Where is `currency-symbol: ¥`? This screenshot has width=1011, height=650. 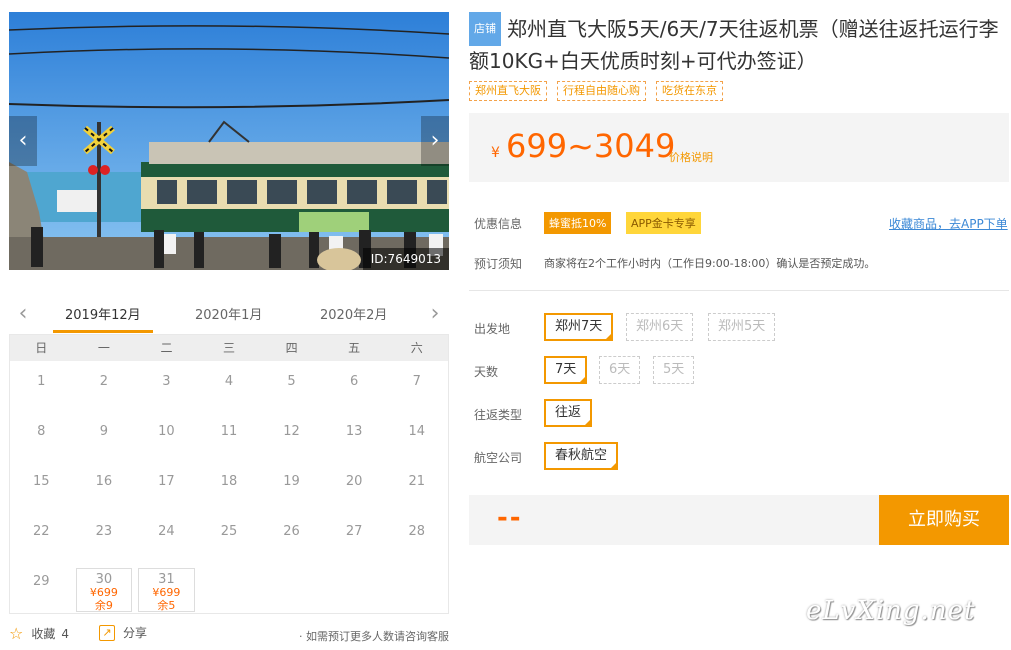 currency-symbol: ¥ is located at coordinates (495, 153).